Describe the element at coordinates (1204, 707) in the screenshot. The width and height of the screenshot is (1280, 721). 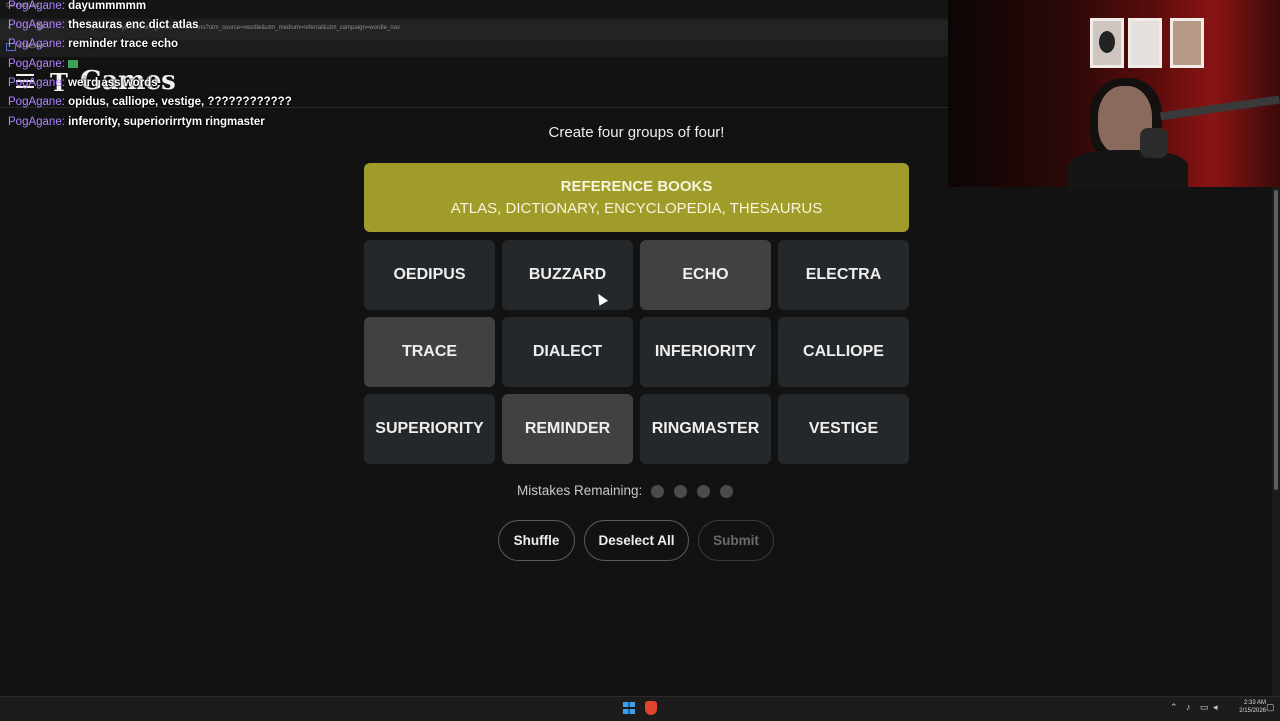
I see `network-icon: ▭` at that location.